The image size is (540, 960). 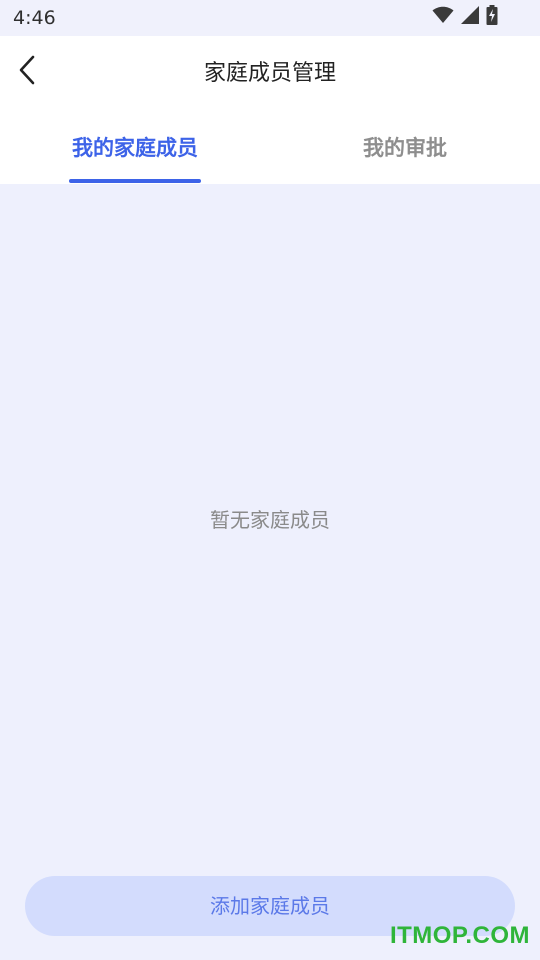 I want to click on status-bar: 4:46, so click(x=270, y=18).